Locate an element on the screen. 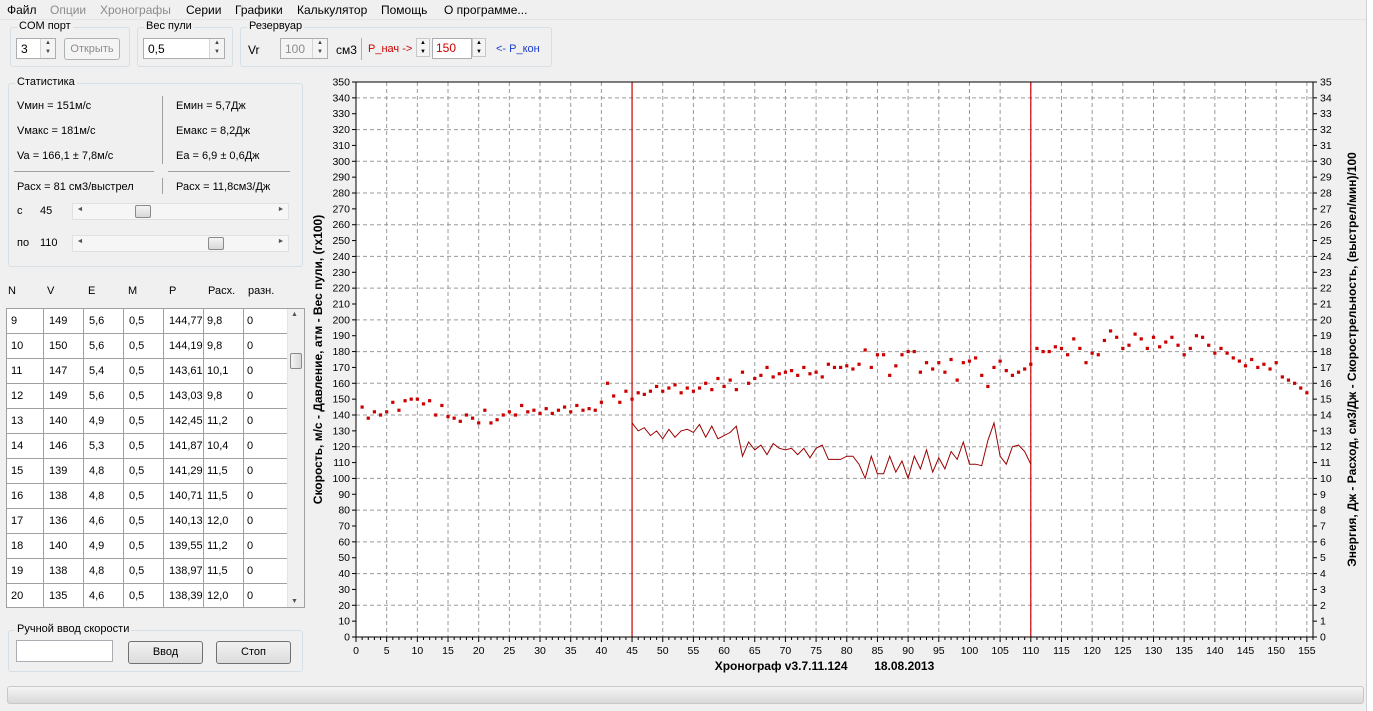  table-row: 10 150 5,6 0,5 144,19 9,8 0 is located at coordinates (147, 346).